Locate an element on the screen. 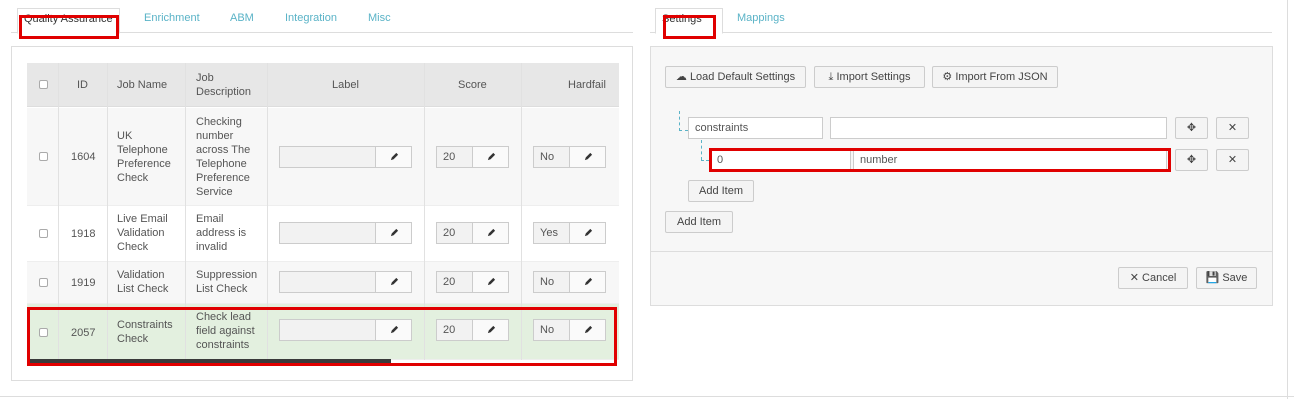  tab-label: Mappings is located at coordinates (761, 18).